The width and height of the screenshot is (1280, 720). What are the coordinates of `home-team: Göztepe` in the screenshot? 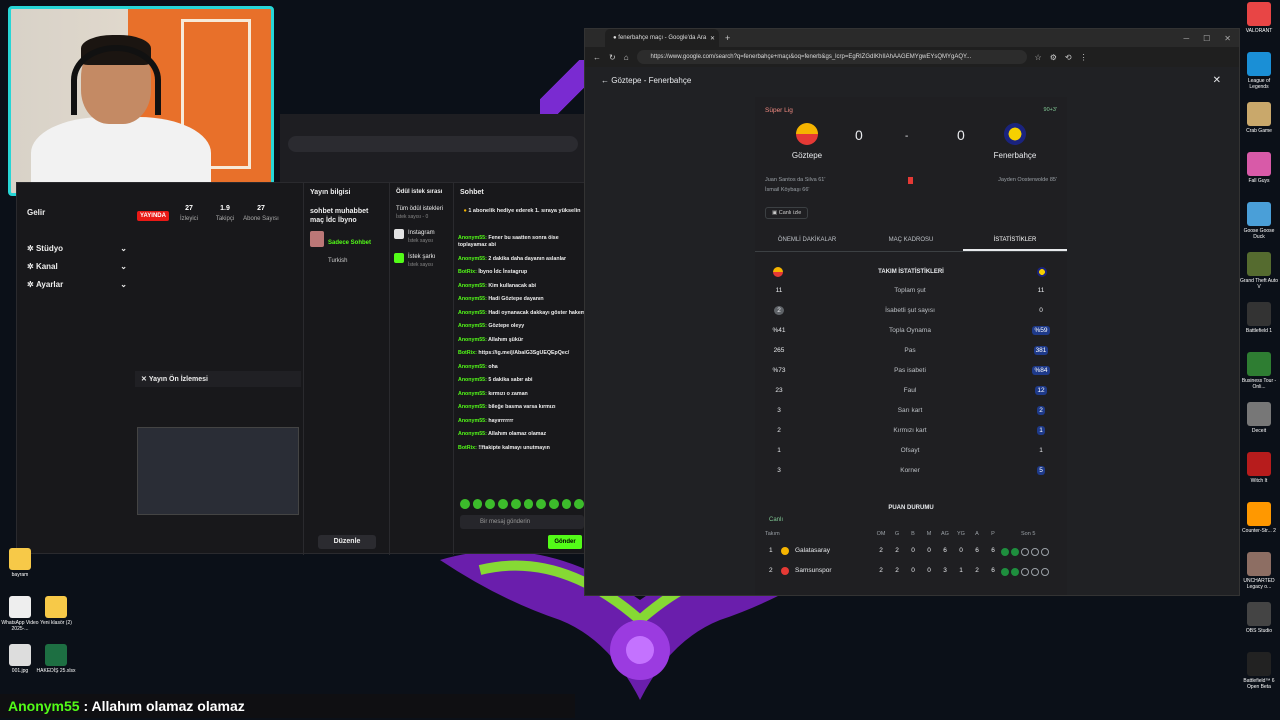 It's located at (807, 141).